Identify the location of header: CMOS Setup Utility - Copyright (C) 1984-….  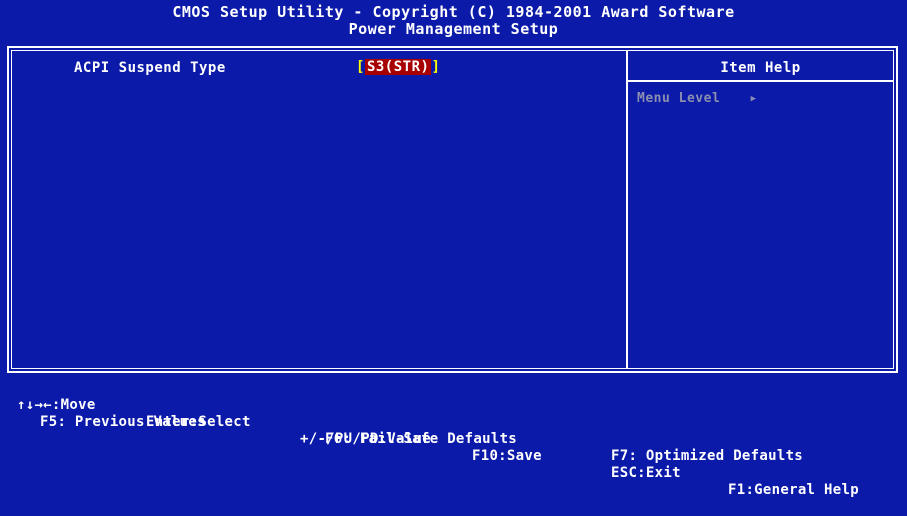
(453, 22).